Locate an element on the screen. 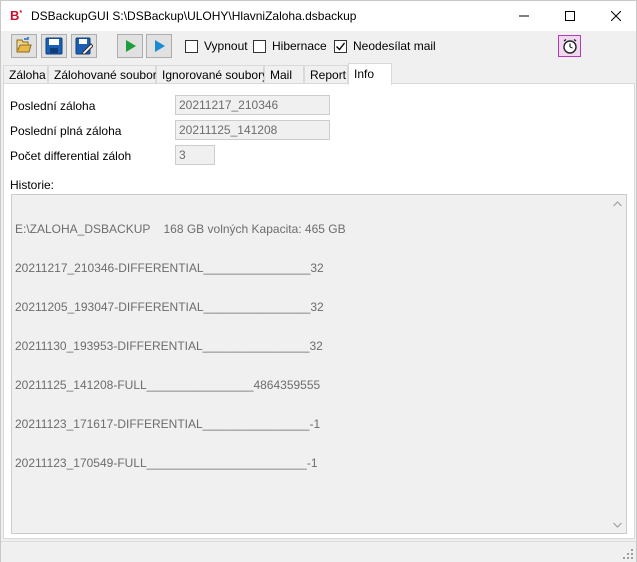 This screenshot has width=637, height=562. chevron-down-icon is located at coordinates (617, 525).